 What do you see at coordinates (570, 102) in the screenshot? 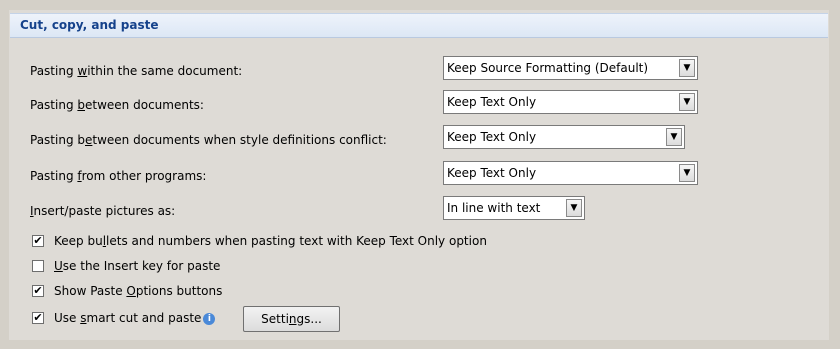
I see `select-paste-between-documents: Keep Text Only ▼` at bounding box center [570, 102].